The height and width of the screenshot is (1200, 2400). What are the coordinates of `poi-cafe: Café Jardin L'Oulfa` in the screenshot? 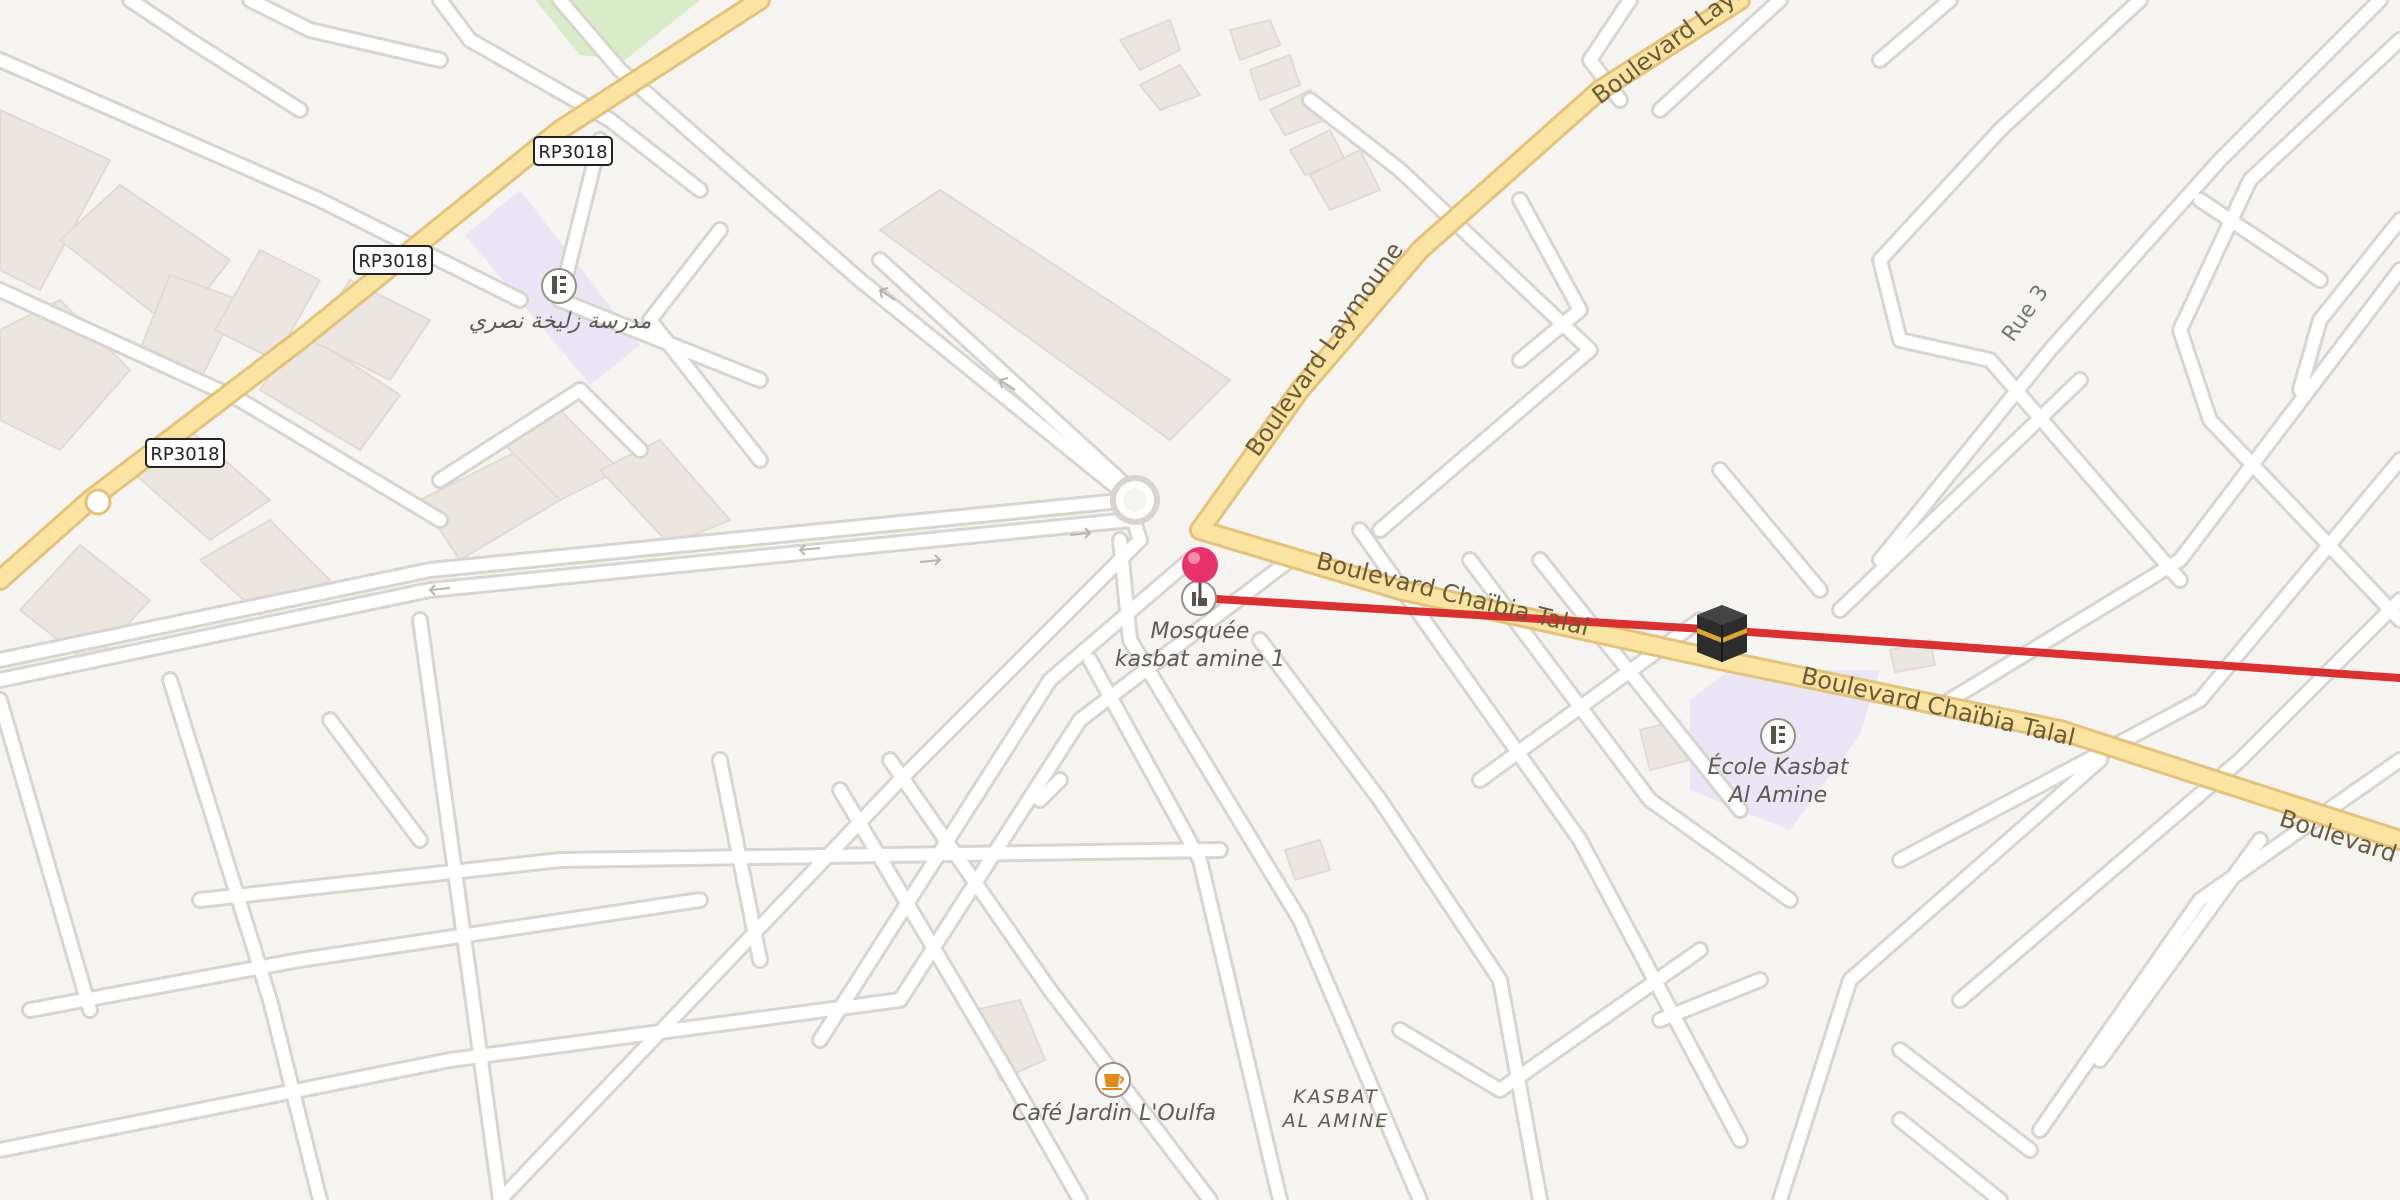 It's located at (1114, 1094).